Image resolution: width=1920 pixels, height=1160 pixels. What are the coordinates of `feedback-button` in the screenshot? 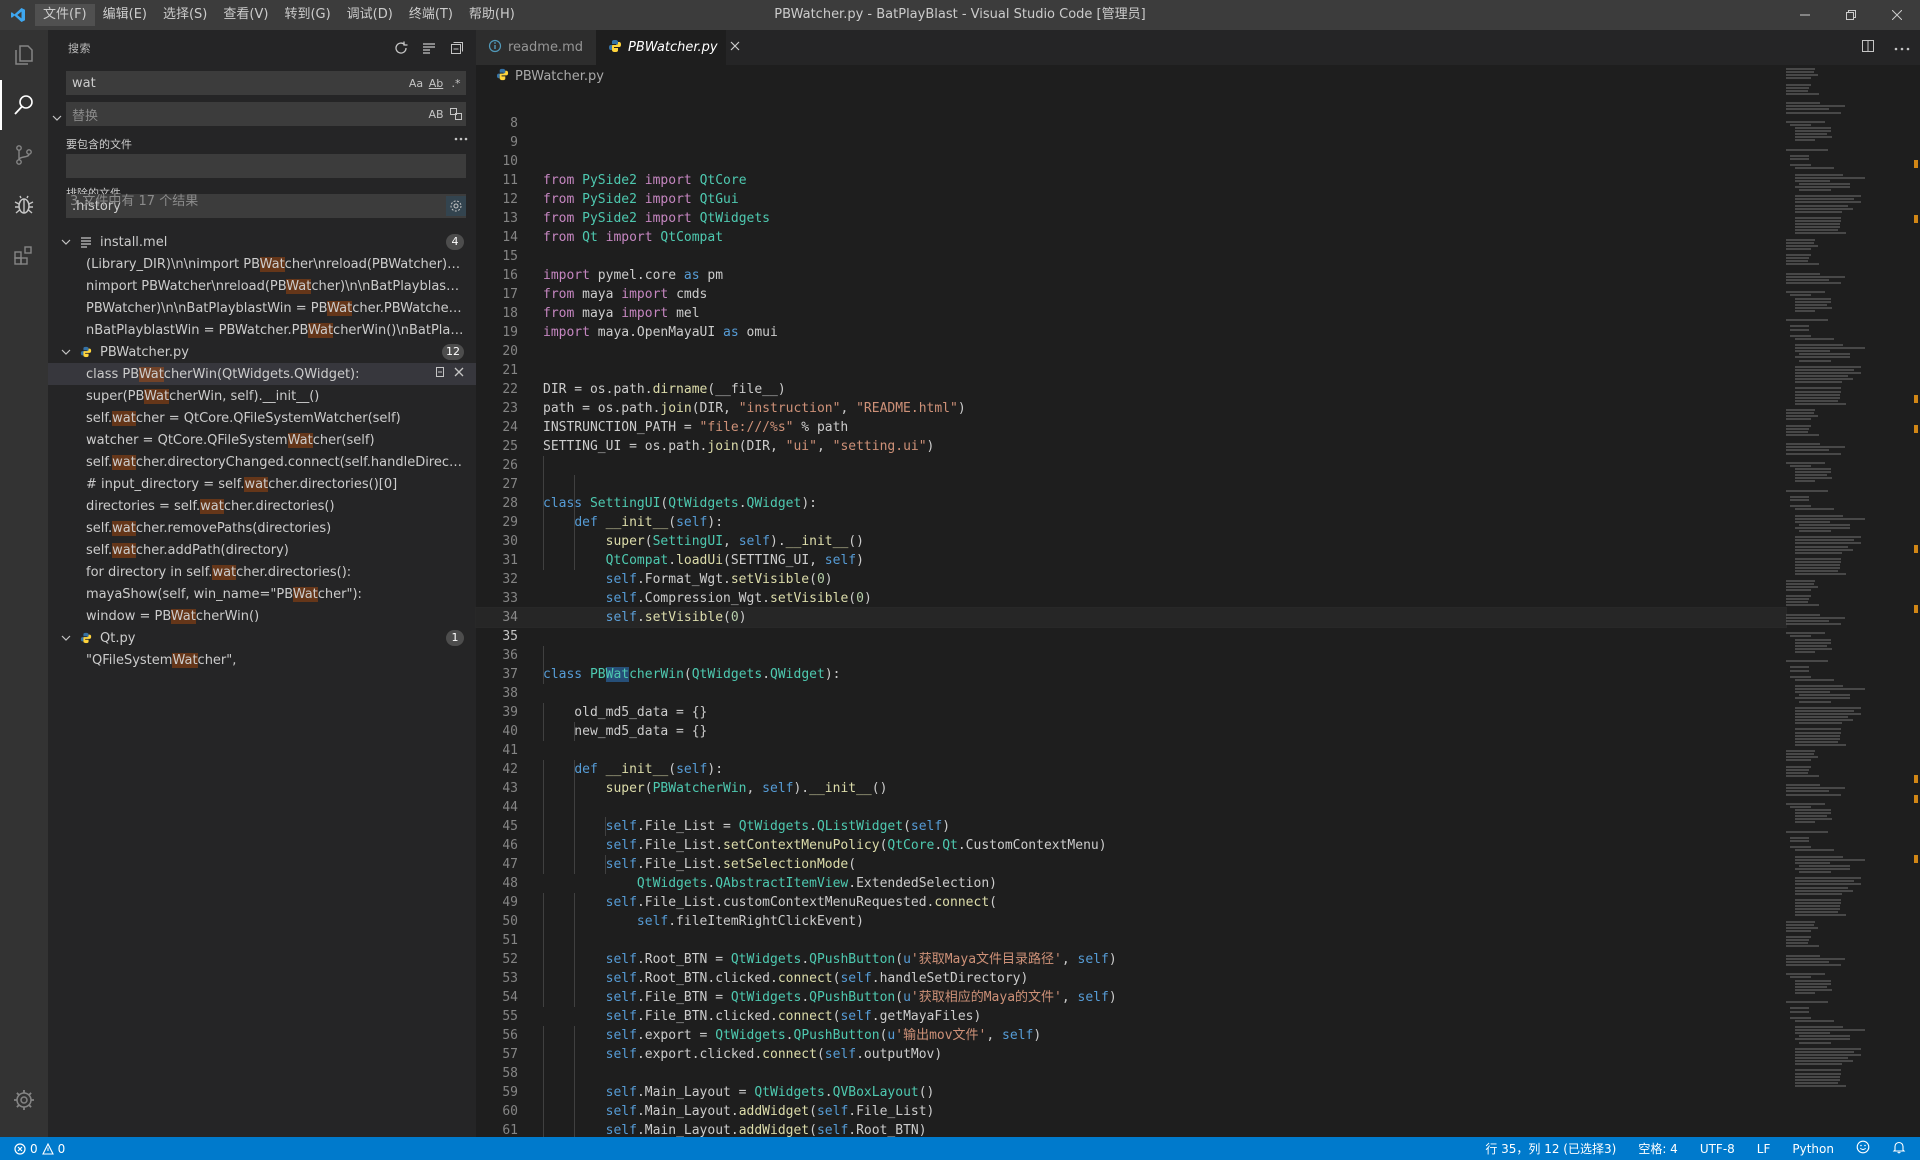 It's located at (1863, 1148).